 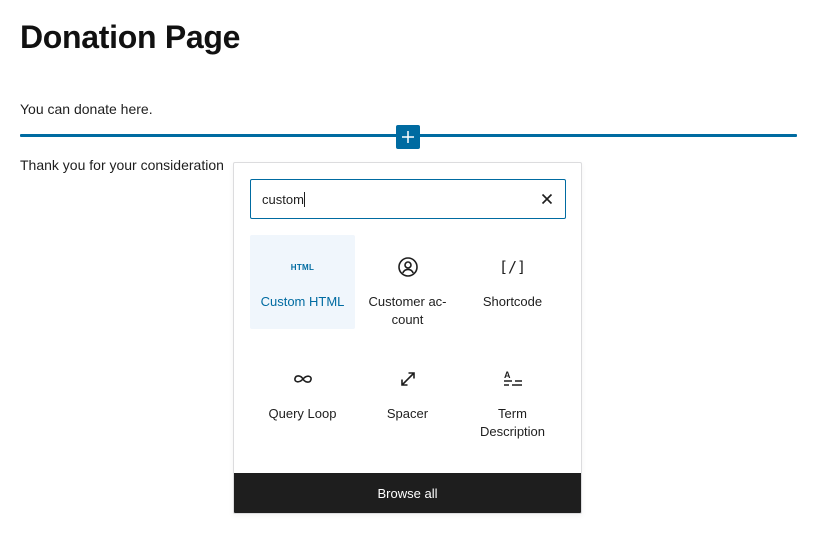 I want to click on block-item-label: Shortcode, so click(x=512, y=301).